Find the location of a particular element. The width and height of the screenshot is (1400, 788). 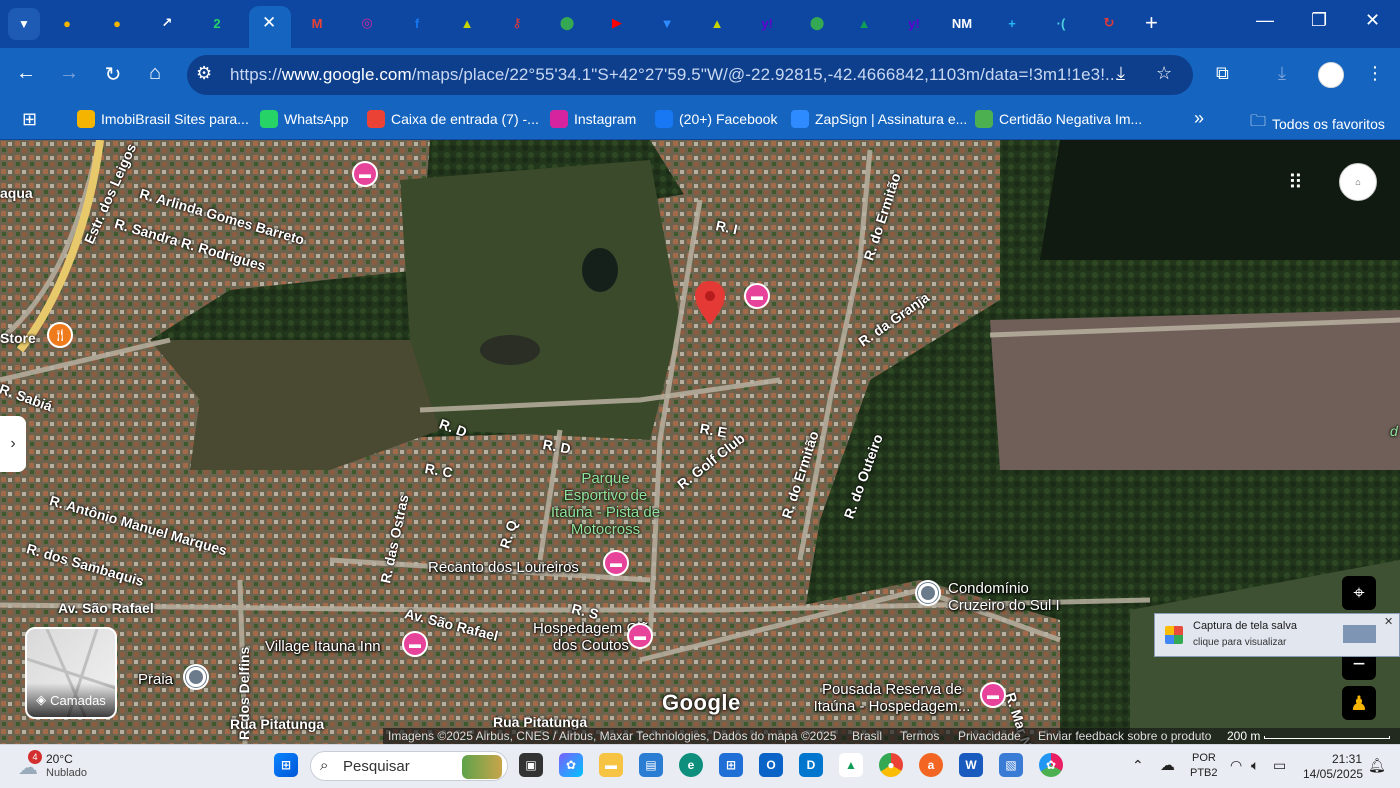

clock-time: 21:31 is located at coordinates (1347, 759).